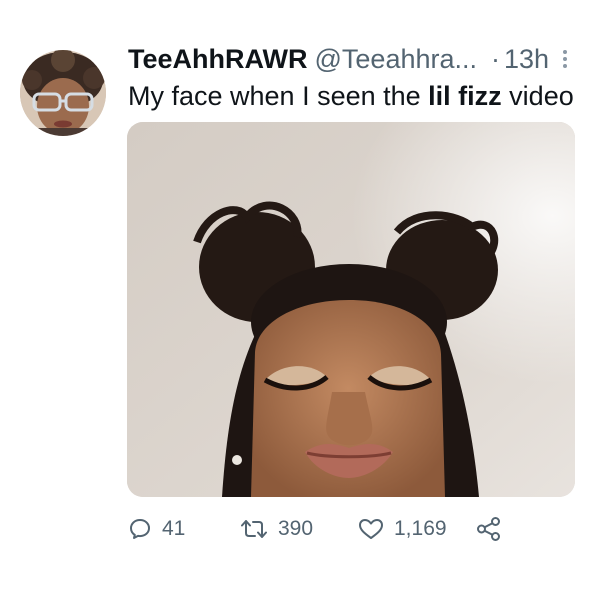 The image size is (595, 595). What do you see at coordinates (565, 59) in the screenshot?
I see `more-options-icon` at bounding box center [565, 59].